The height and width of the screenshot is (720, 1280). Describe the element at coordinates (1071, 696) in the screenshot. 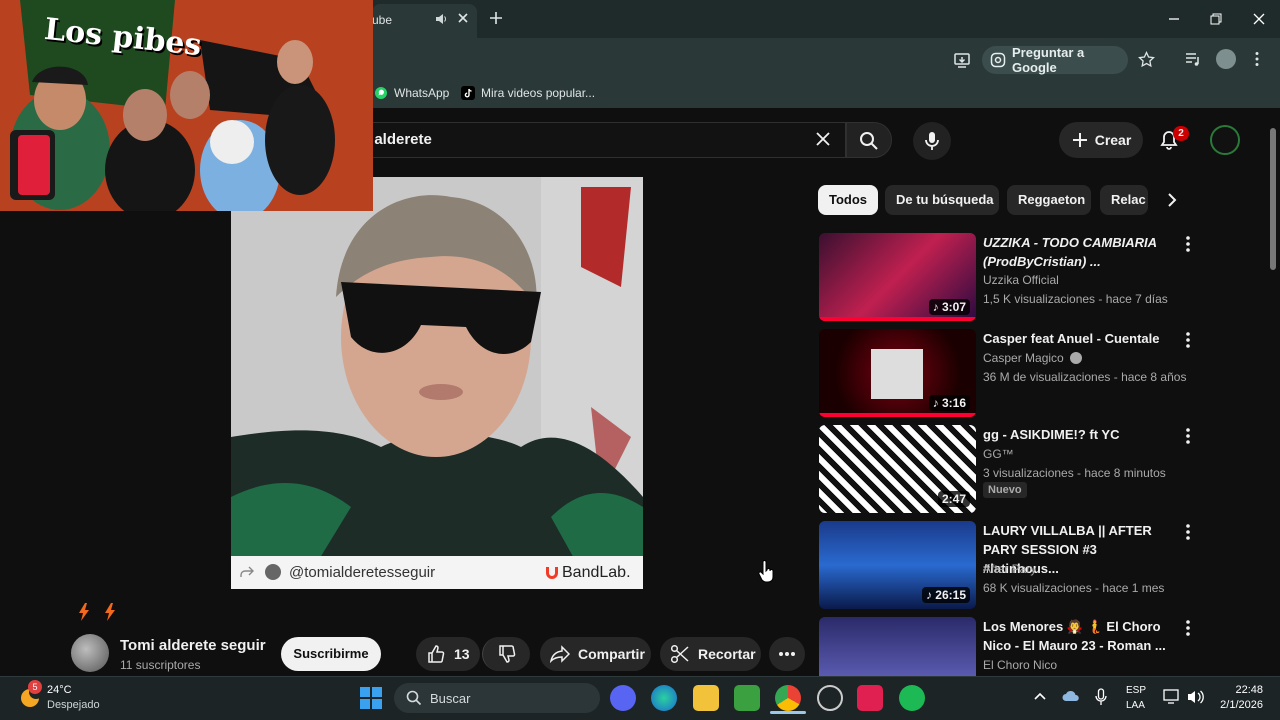

I see `cloud-icon` at that location.